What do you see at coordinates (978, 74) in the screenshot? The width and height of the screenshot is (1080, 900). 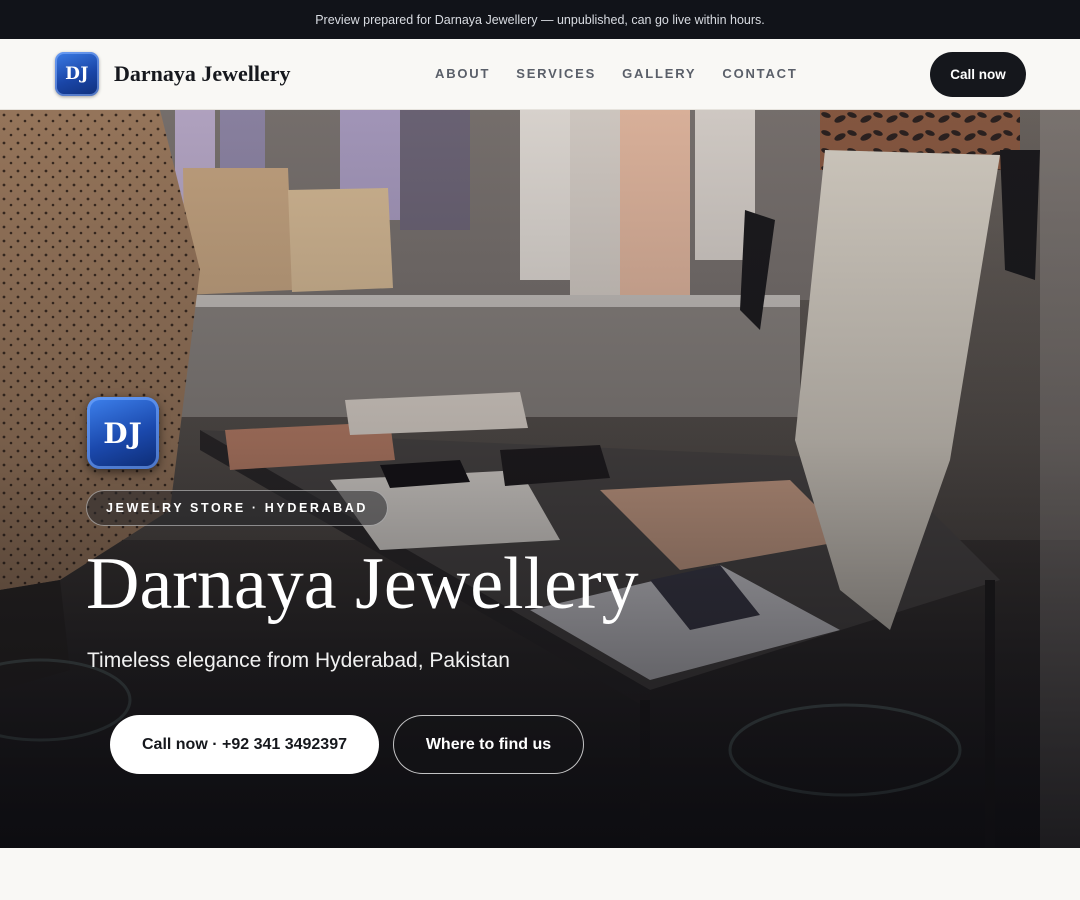 I see `header-call-button: Call now` at bounding box center [978, 74].